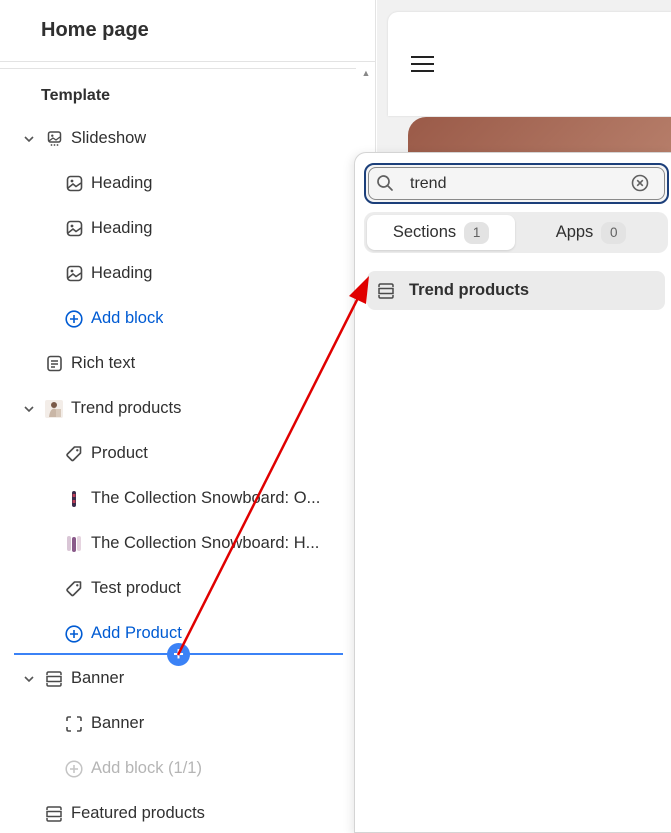  I want to click on sidebar-item-label: Featured products, so click(138, 813).